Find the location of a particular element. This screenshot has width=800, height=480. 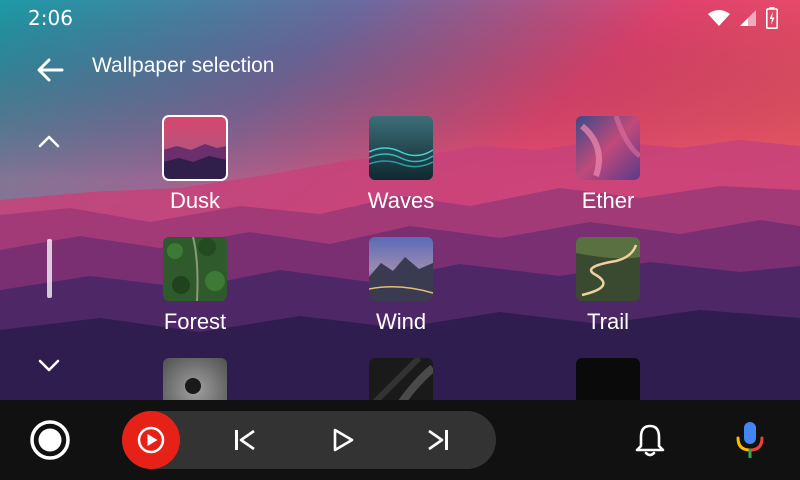

play-button is located at coordinates (343, 440).